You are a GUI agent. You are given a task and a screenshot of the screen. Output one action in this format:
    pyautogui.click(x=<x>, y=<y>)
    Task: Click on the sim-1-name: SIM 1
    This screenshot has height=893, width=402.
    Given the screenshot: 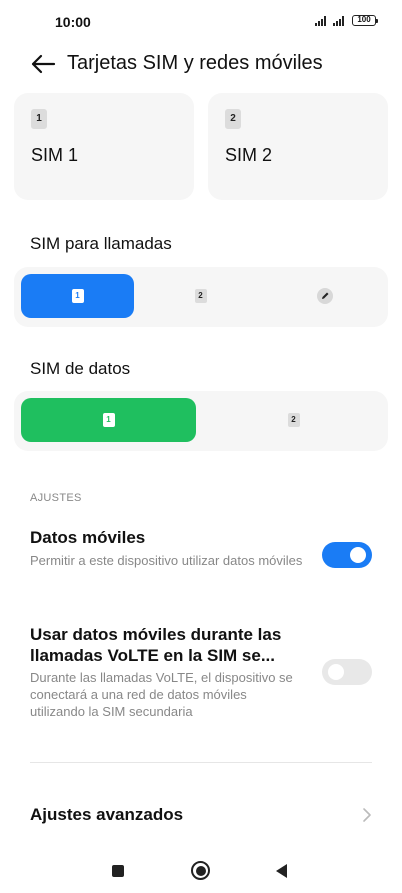 What is the action you would take?
    pyautogui.click(x=55, y=155)
    